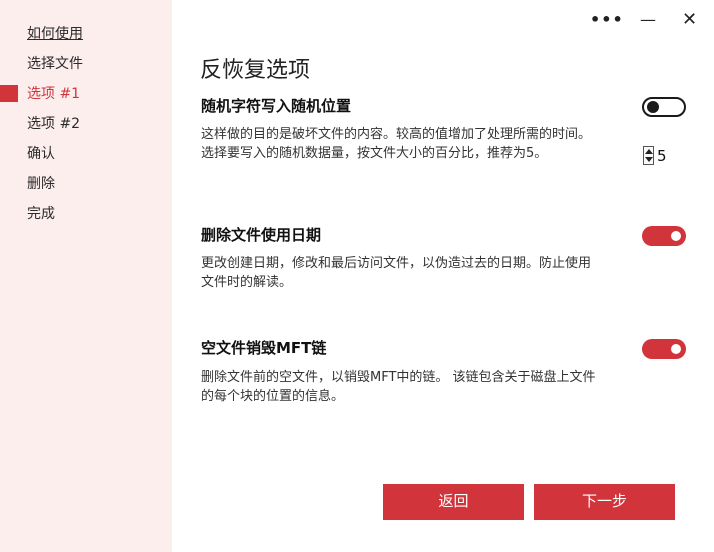 The height and width of the screenshot is (552, 714). What do you see at coordinates (276, 106) in the screenshot?
I see `option-random-chars-title: 随机字符写入随机位置` at bounding box center [276, 106].